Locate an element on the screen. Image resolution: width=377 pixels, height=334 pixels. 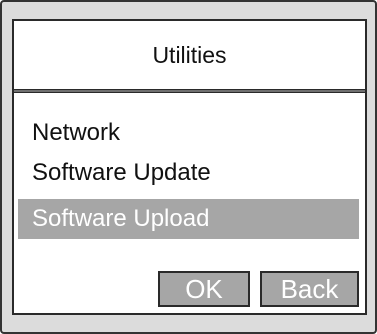
back-button: Back is located at coordinates (309, 289).